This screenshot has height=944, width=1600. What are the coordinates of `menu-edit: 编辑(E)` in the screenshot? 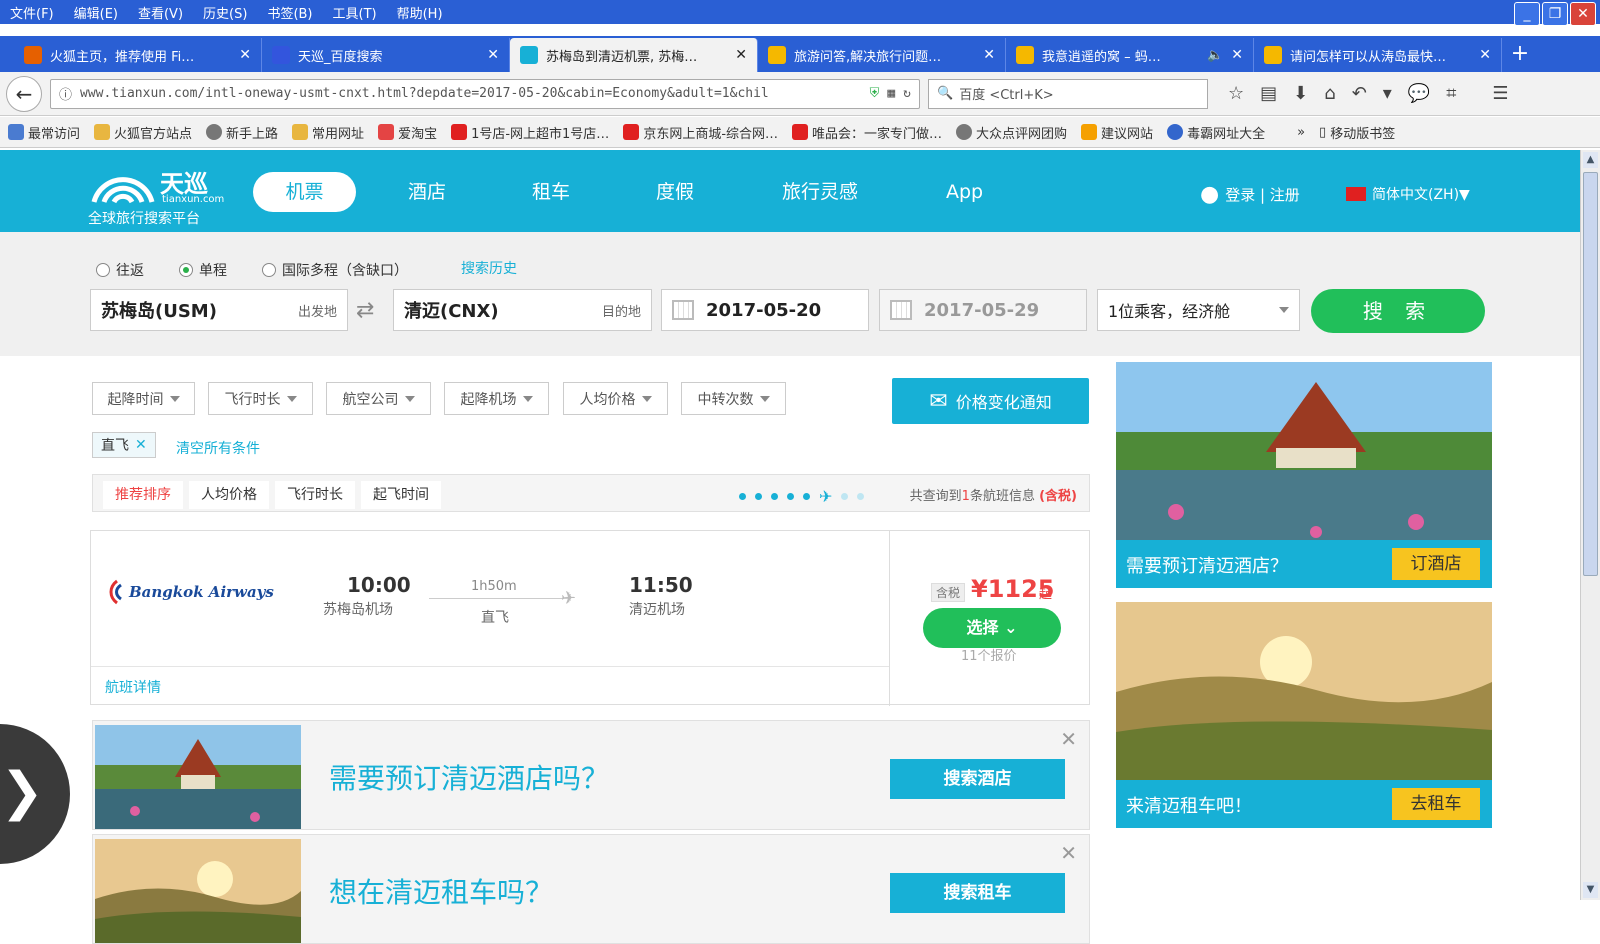 It's located at (96, 12).